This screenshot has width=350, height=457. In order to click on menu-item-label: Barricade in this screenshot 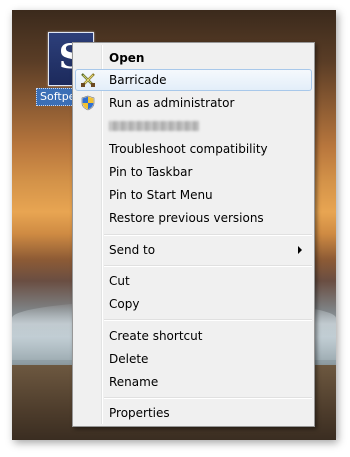, I will do `click(138, 80)`.